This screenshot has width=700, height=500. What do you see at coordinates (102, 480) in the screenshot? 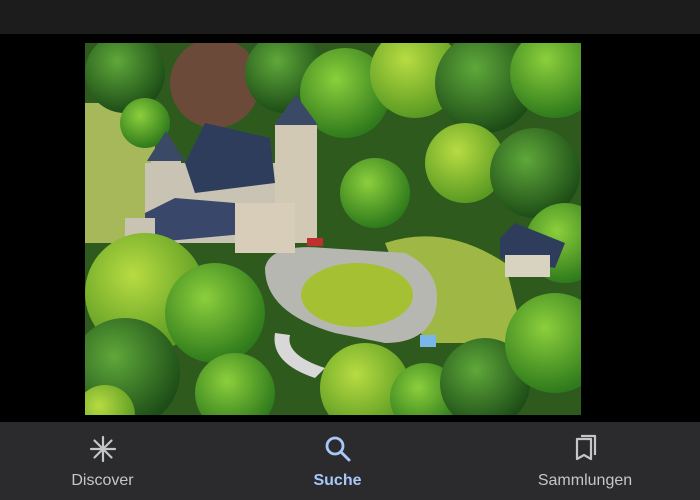
I see `nav-label-discover: Discover` at bounding box center [102, 480].